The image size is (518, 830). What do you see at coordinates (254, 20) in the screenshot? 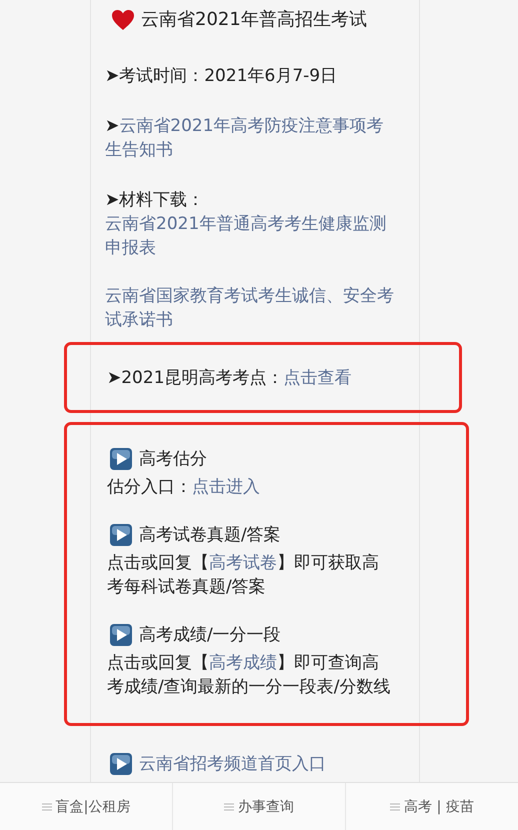
I see `section-title: 云南省2021年普高招生考试` at bounding box center [254, 20].